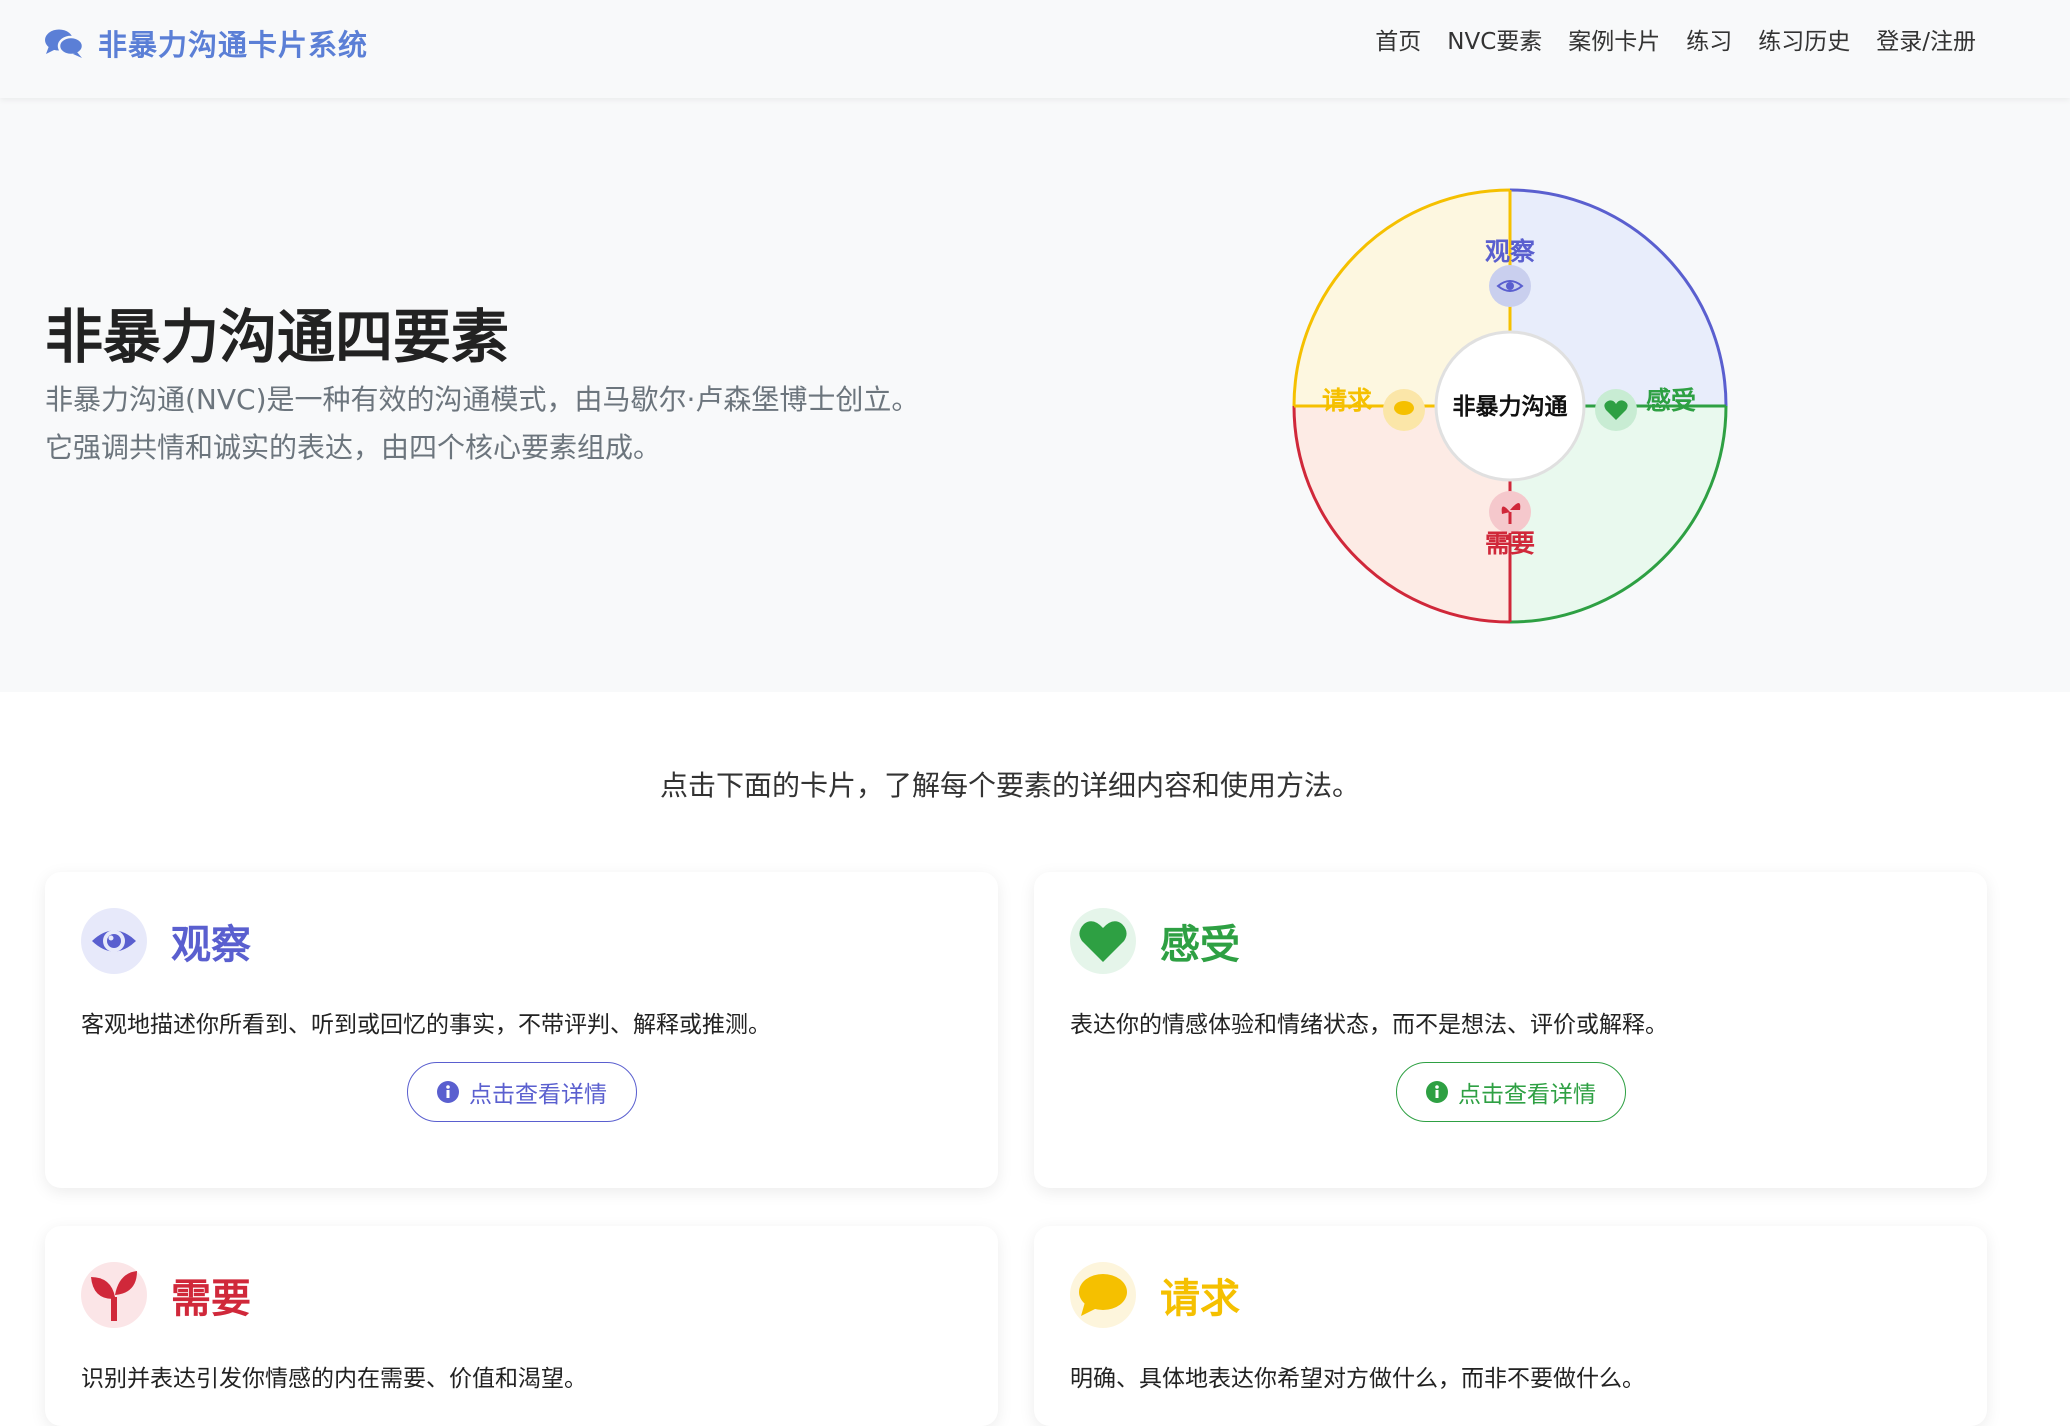  What do you see at coordinates (64, 43) in the screenshot?
I see `comments-icon` at bounding box center [64, 43].